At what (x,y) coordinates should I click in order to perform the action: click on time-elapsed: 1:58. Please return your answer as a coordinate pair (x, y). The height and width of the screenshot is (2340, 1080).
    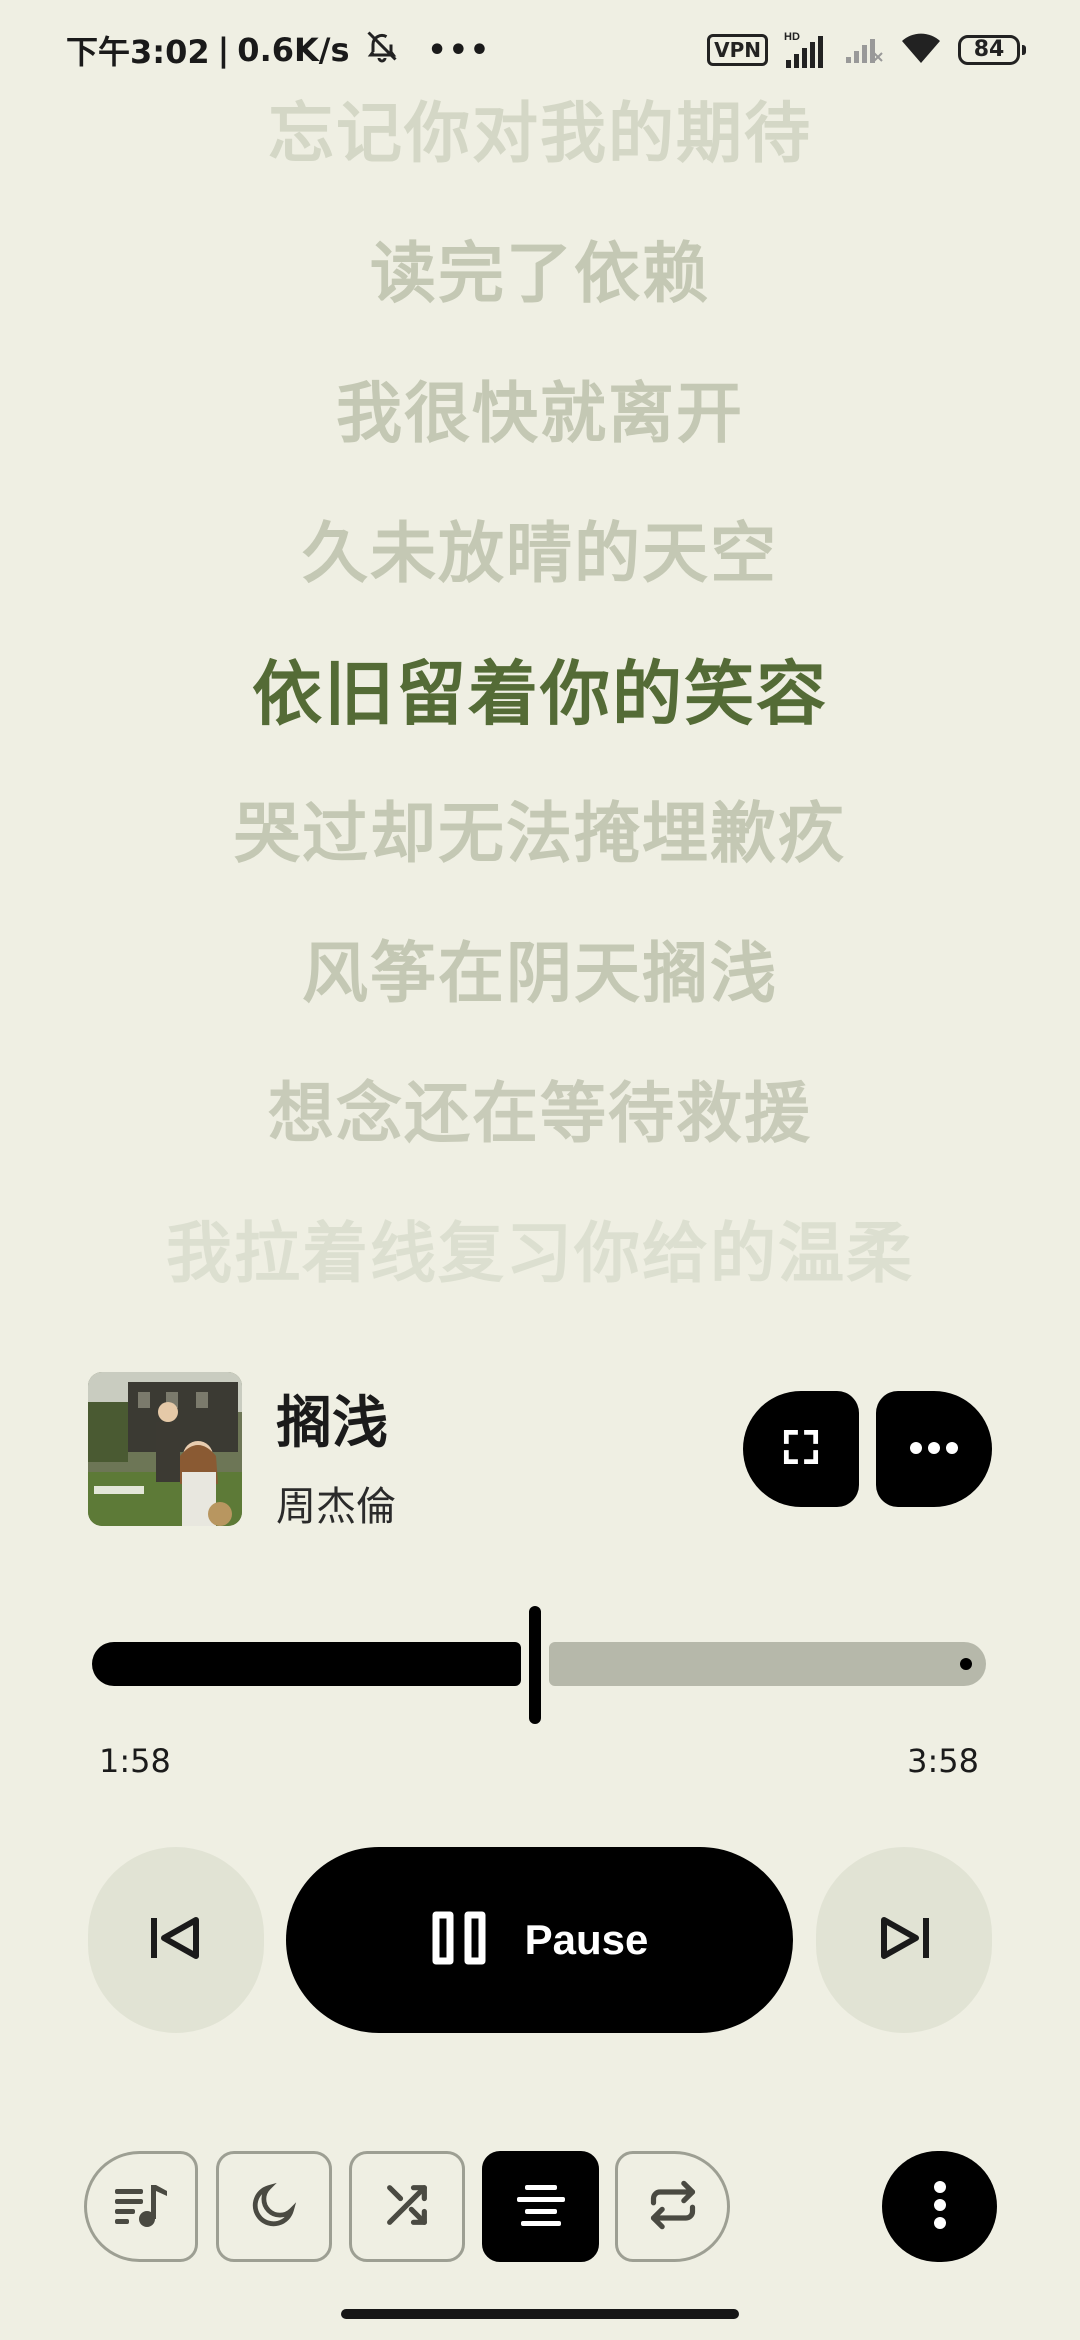
    Looking at the image, I should click on (135, 1761).